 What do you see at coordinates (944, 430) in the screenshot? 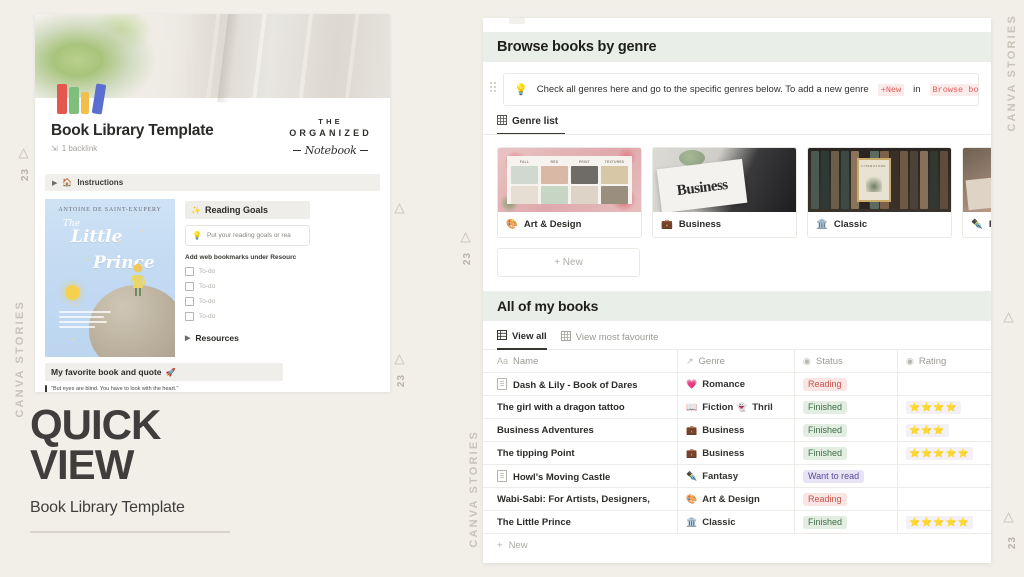
I see `cell-rating: ⭐⭐⭐` at bounding box center [944, 430].